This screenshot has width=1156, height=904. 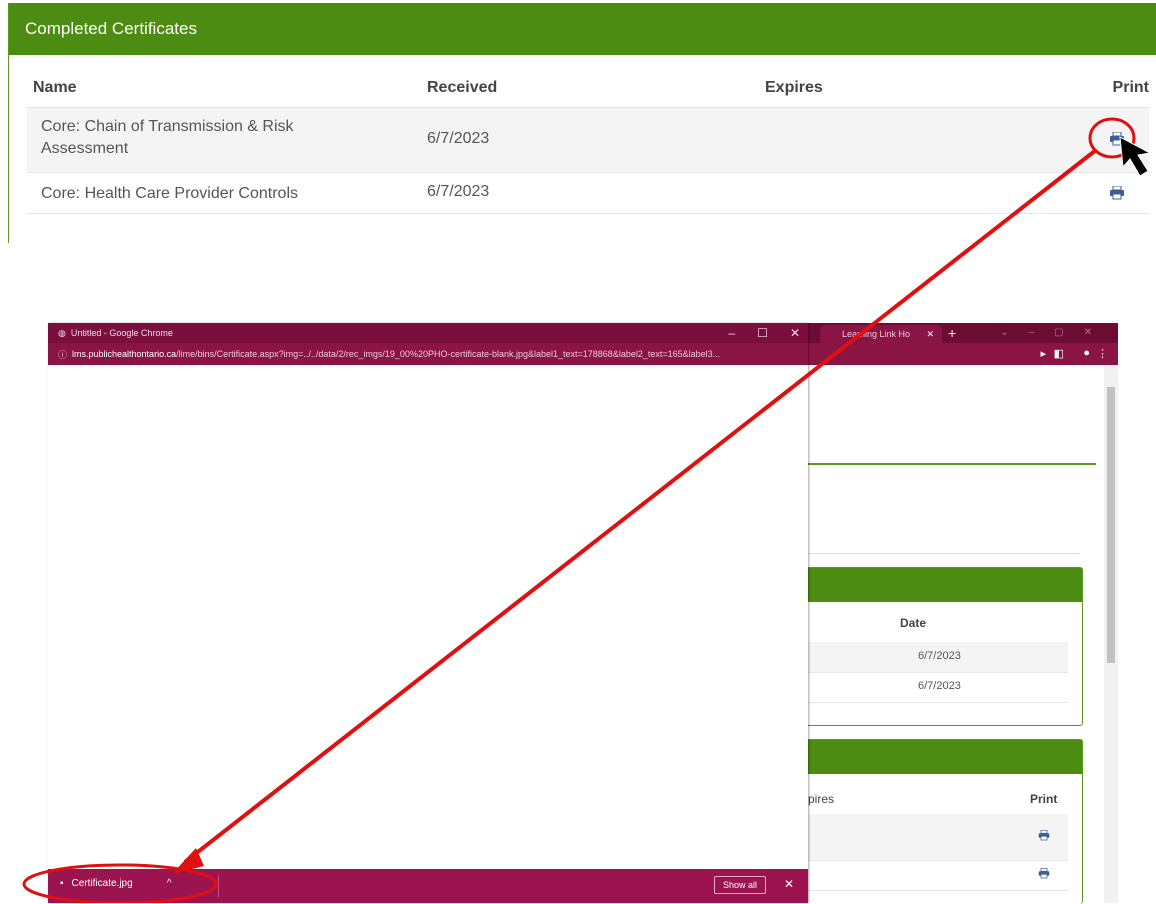 I want to click on column-expires: Expires, so click(x=794, y=87).